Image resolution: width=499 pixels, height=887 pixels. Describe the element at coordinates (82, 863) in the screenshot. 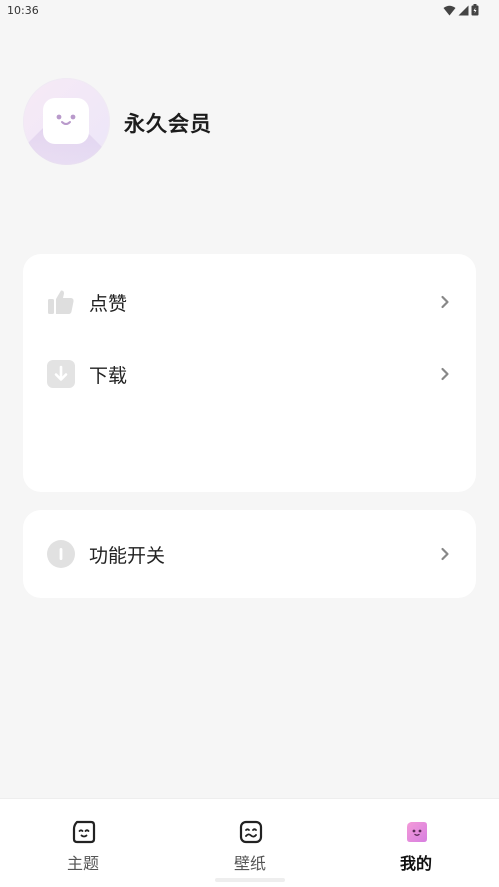

I see `tab-label: 主题` at that location.